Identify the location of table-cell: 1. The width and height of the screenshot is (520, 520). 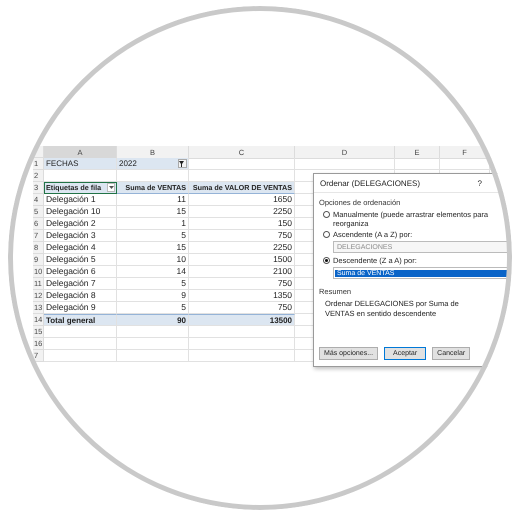
(153, 224).